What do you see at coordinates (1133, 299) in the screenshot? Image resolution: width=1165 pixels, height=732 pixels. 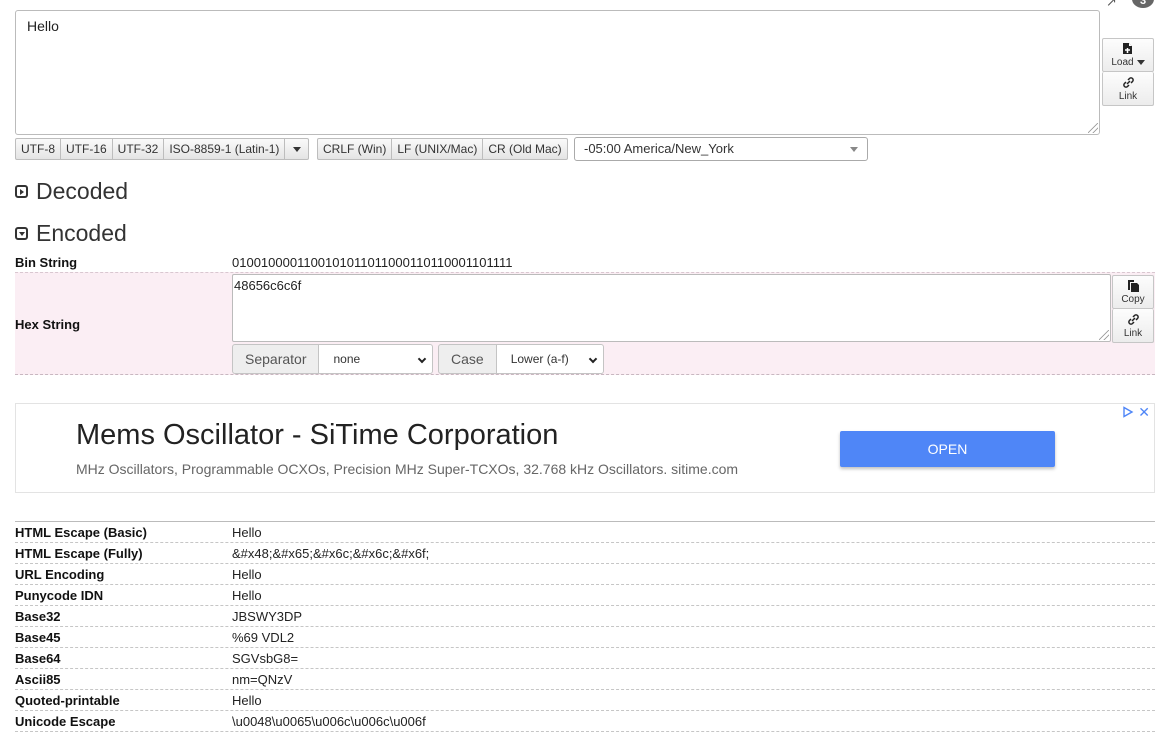 I see `copy-label: Copy` at bounding box center [1133, 299].